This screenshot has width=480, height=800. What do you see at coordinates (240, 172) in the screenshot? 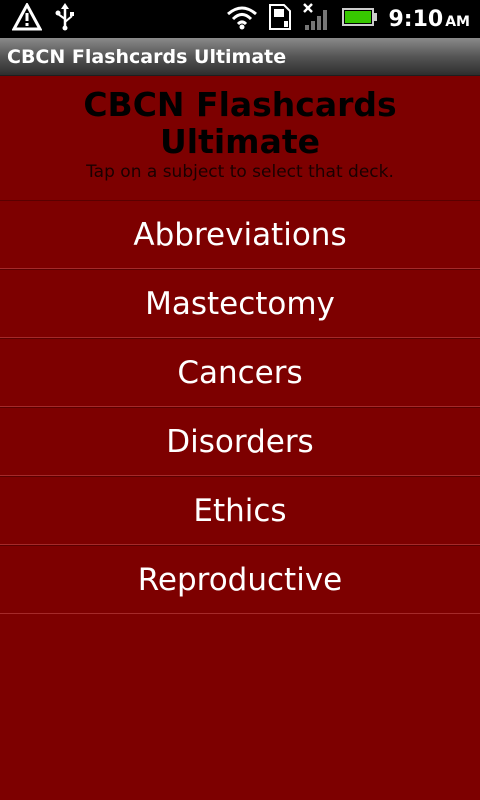
I see `instructions-text: Tap on a subject to select that deck.` at bounding box center [240, 172].